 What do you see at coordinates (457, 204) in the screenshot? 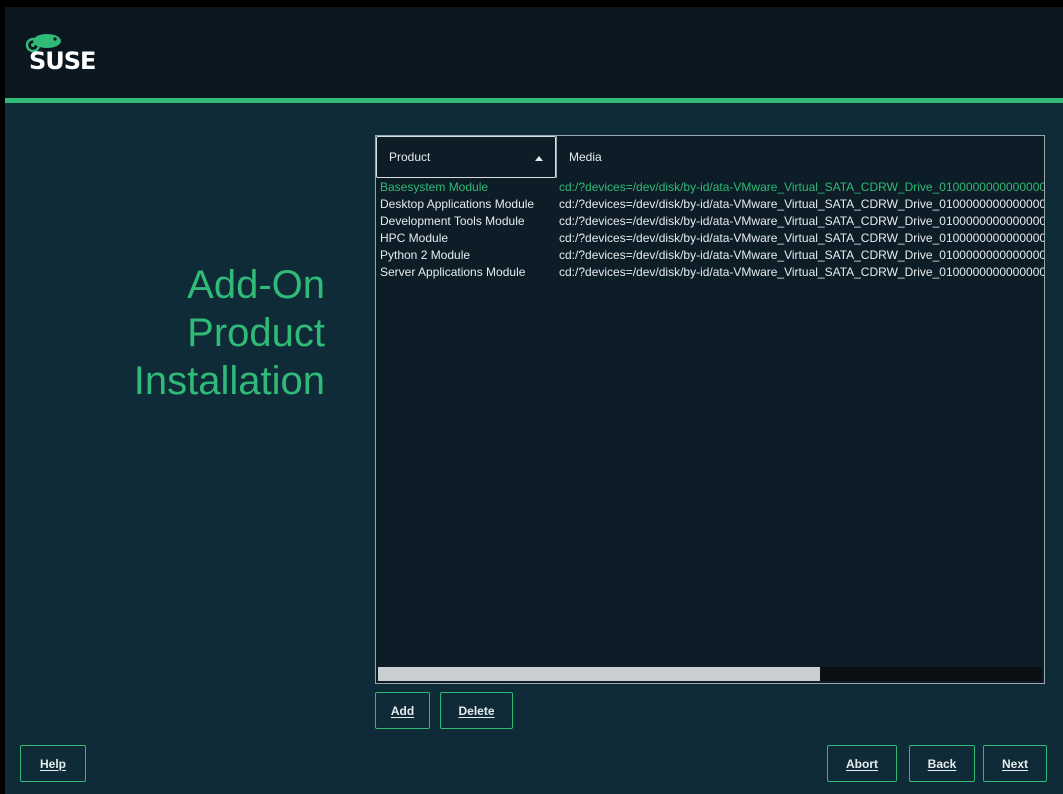
I see `product-cell: Desktop Applications Module` at bounding box center [457, 204].